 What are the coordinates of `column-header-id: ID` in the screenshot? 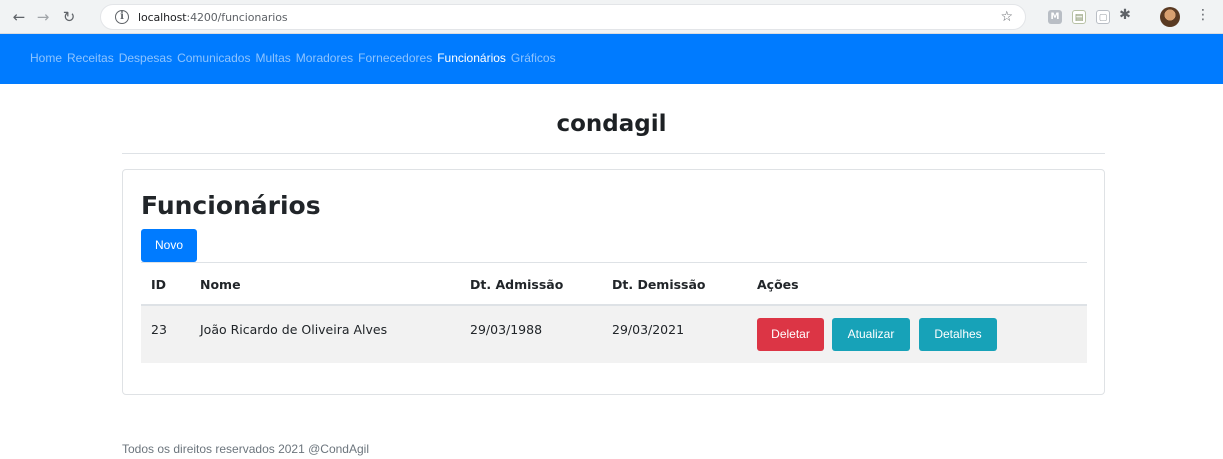 It's located at (159, 284).